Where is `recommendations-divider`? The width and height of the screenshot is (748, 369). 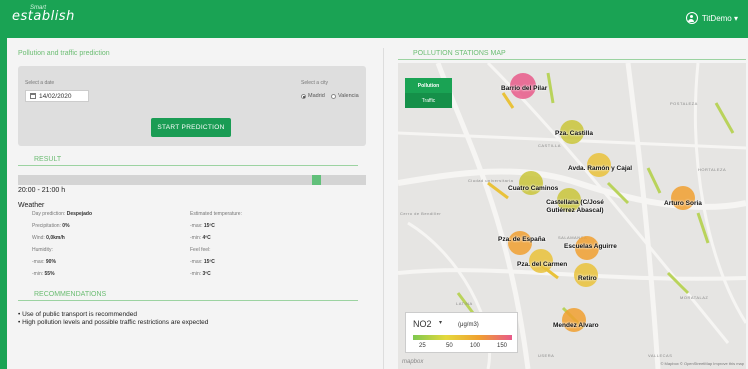
recommendations-divider is located at coordinates (188, 300).